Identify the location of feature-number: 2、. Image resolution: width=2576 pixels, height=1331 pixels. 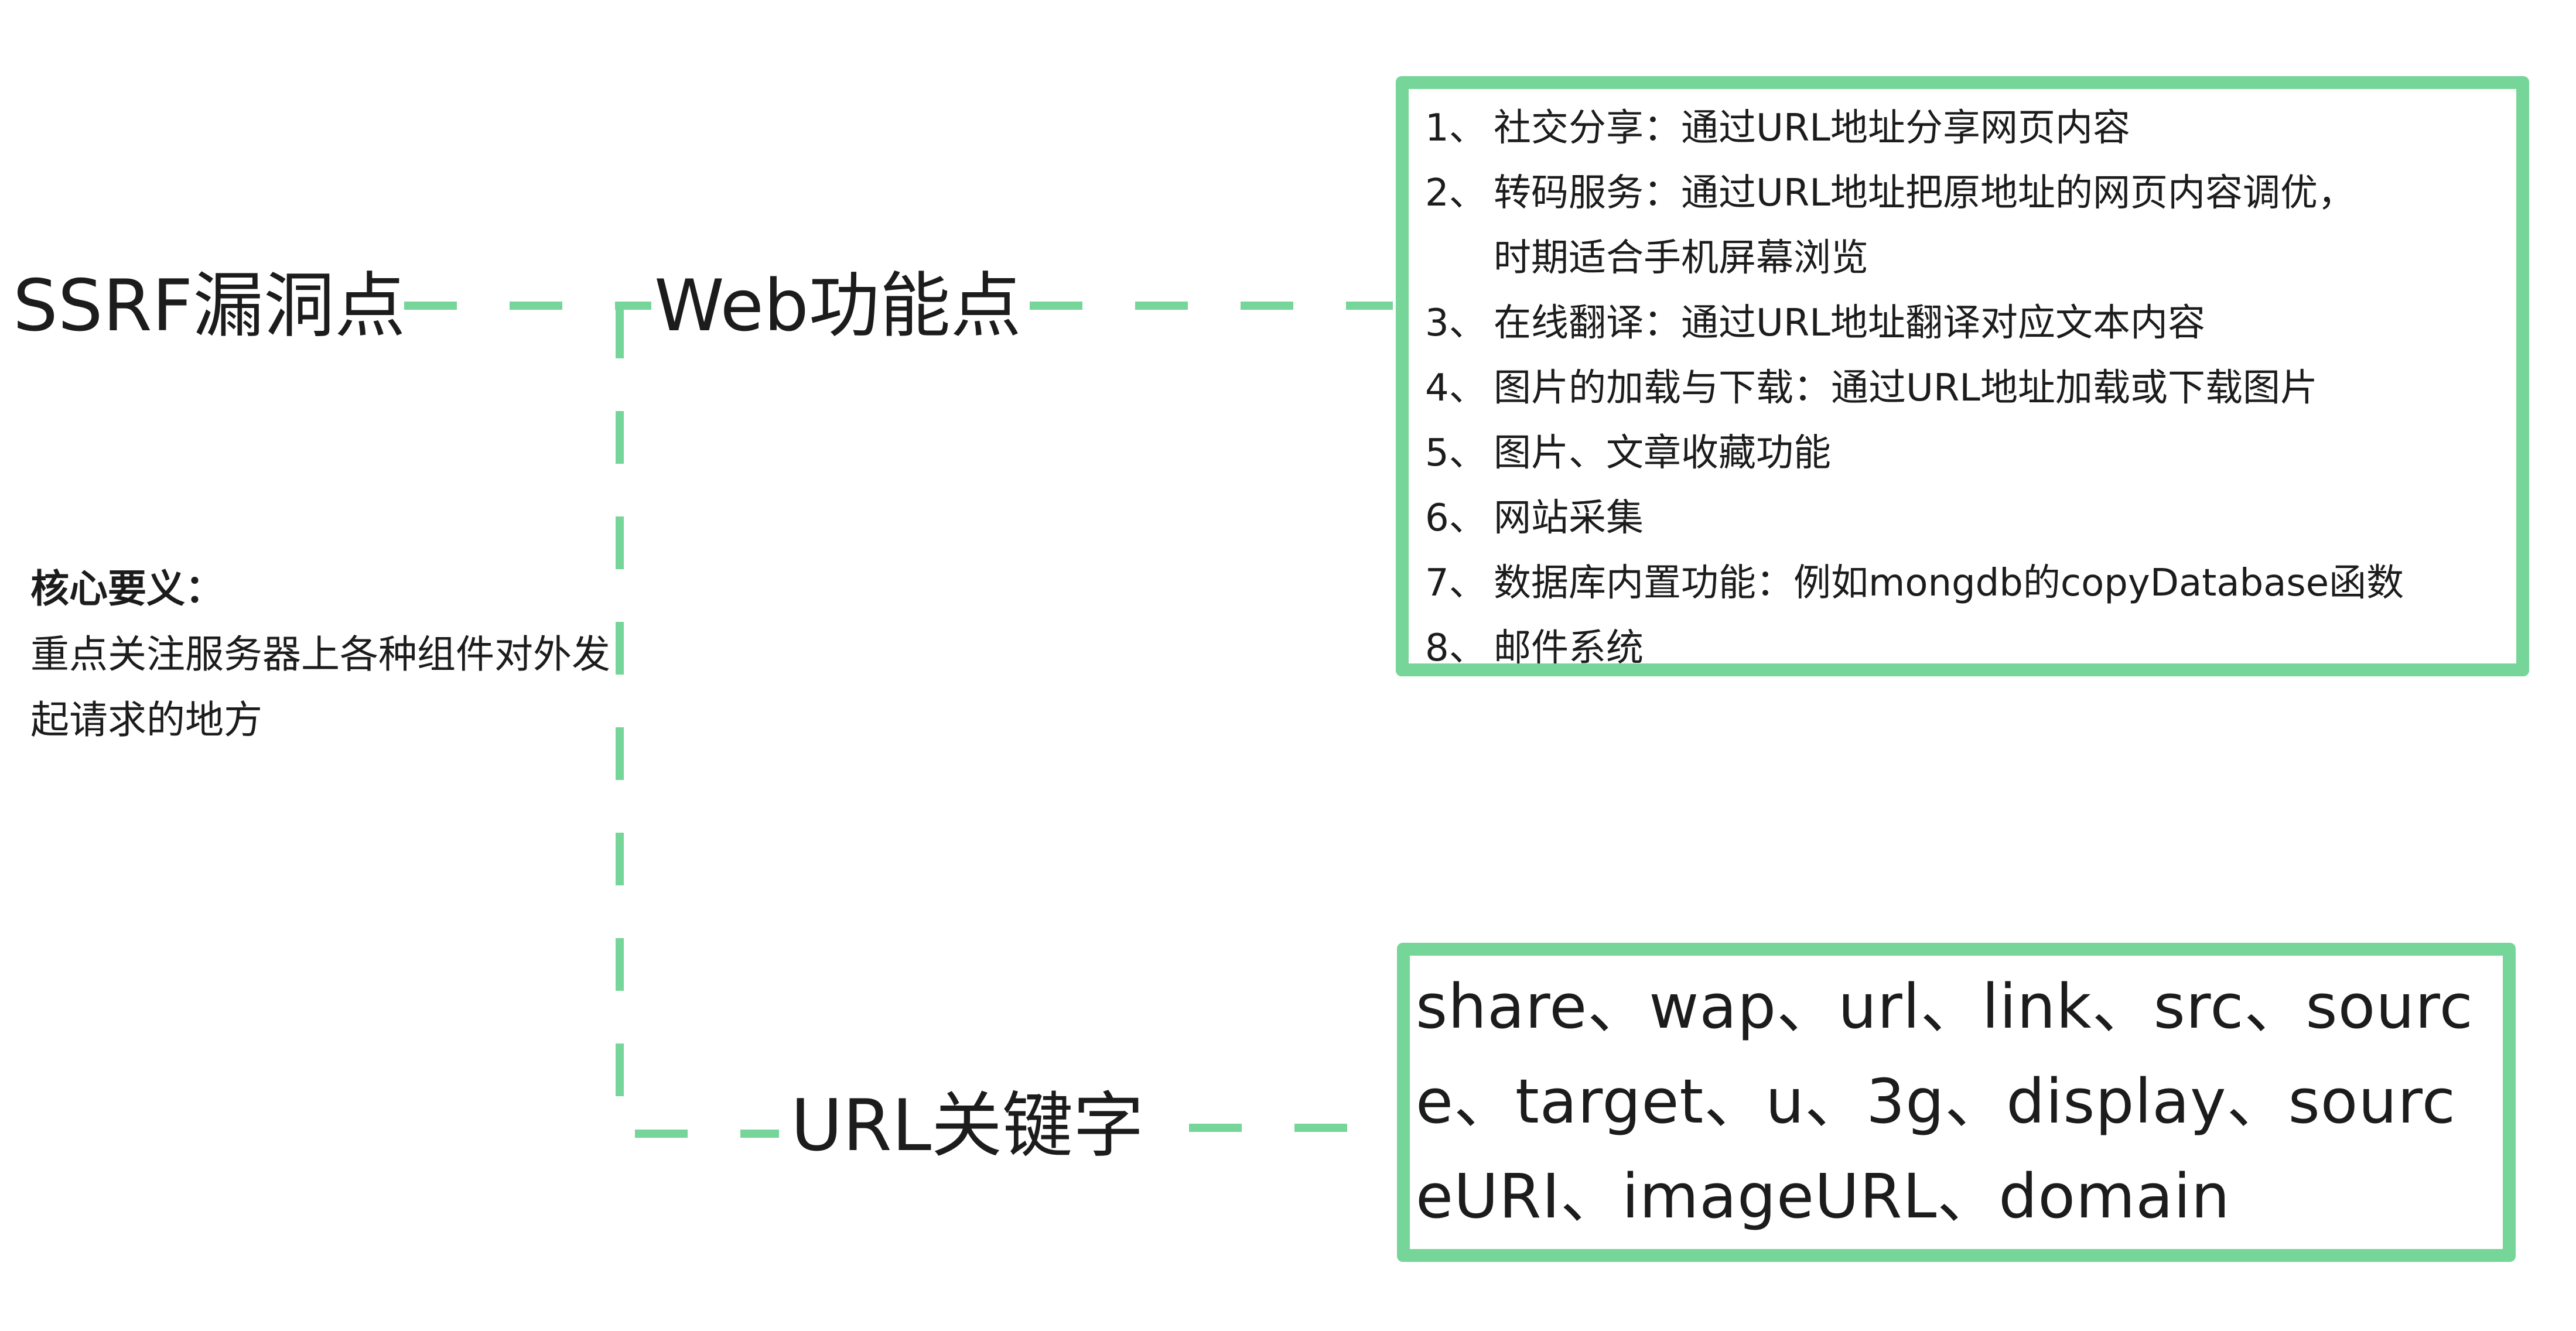
(1456, 193).